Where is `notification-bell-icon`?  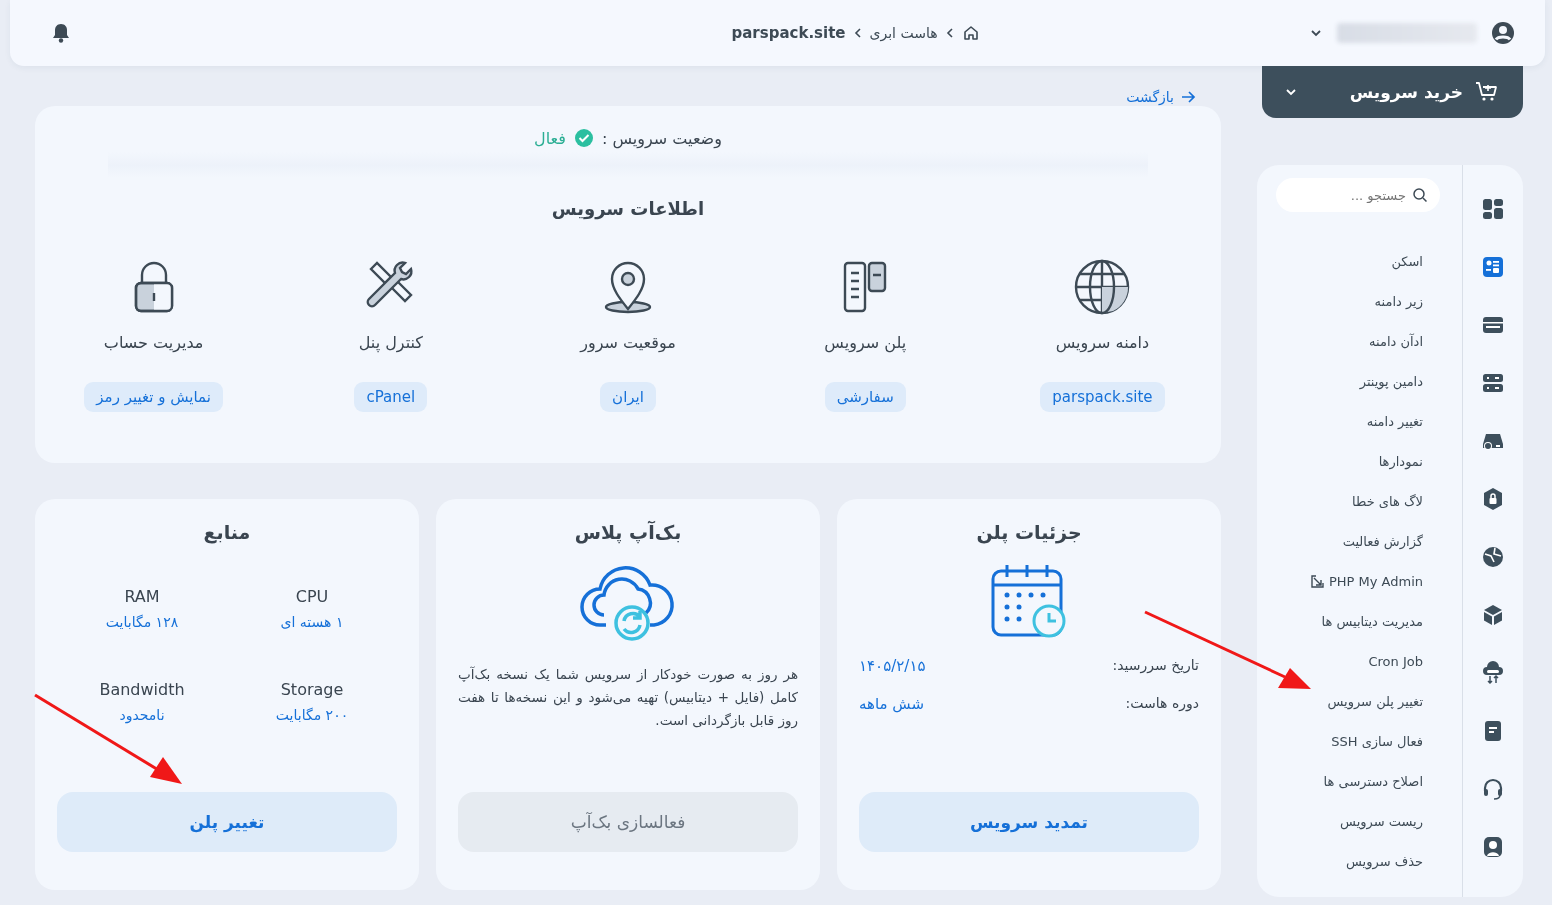
notification-bell-icon is located at coordinates (61, 33).